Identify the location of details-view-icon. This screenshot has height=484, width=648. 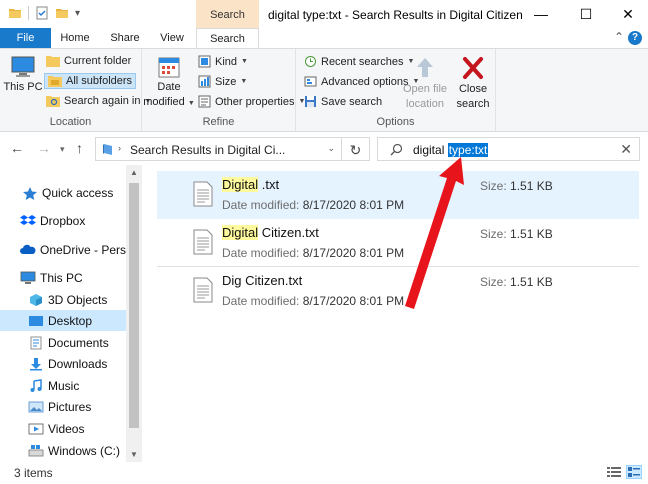
(614, 472).